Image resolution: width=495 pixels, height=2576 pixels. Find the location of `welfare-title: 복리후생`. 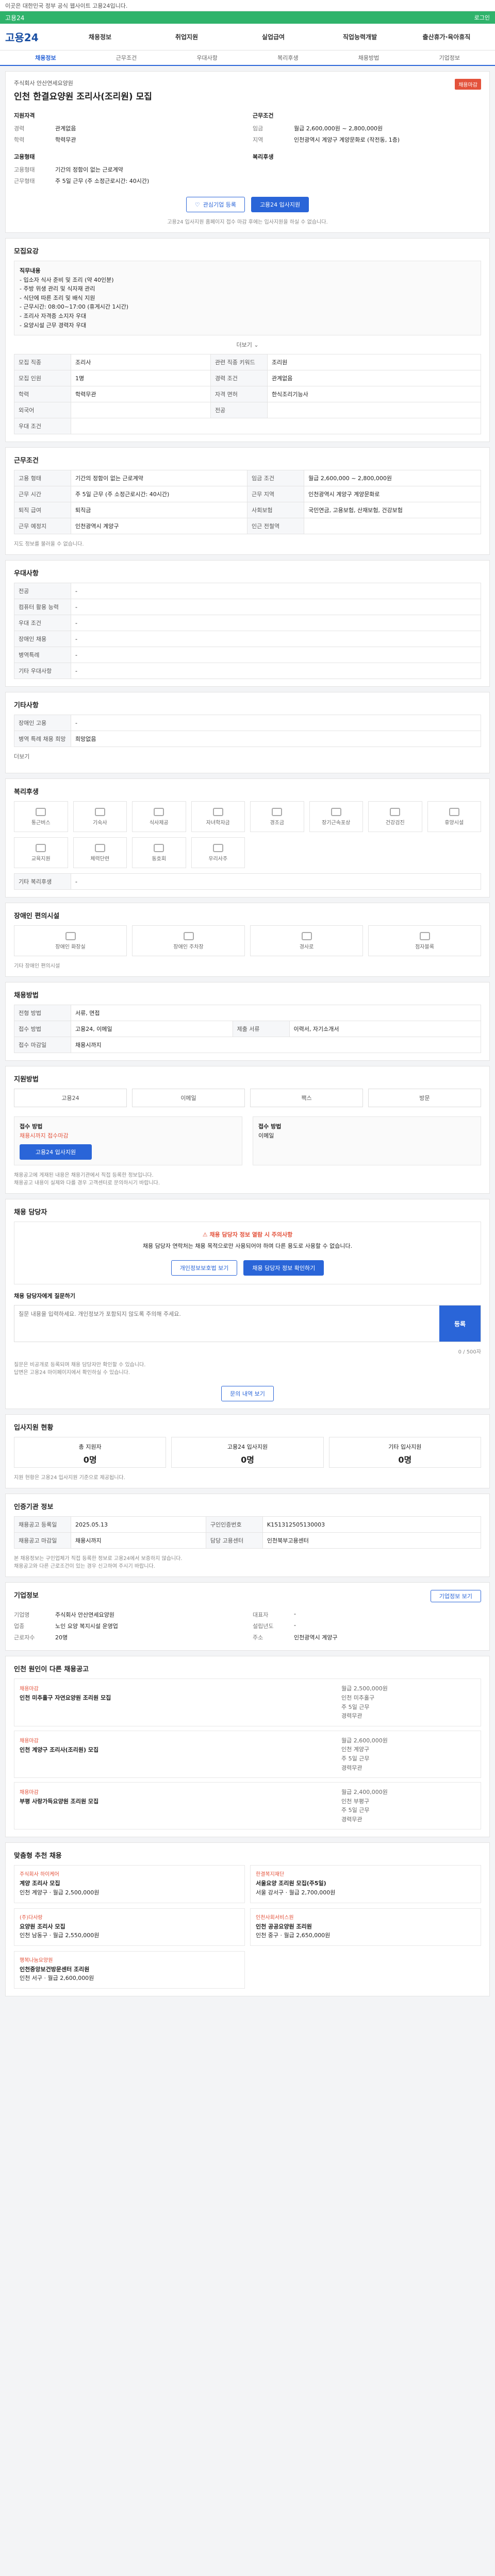

welfare-title: 복리후생 is located at coordinates (27, 792).